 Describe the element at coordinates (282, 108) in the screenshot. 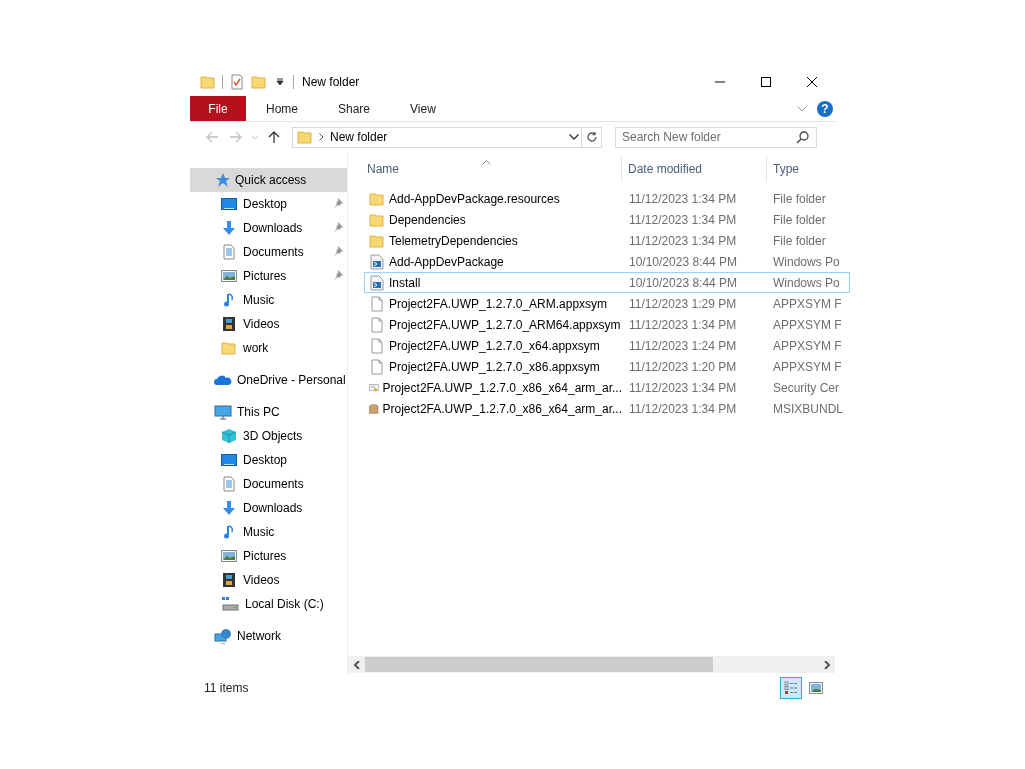

I see `ribbon-tab: Home` at that location.